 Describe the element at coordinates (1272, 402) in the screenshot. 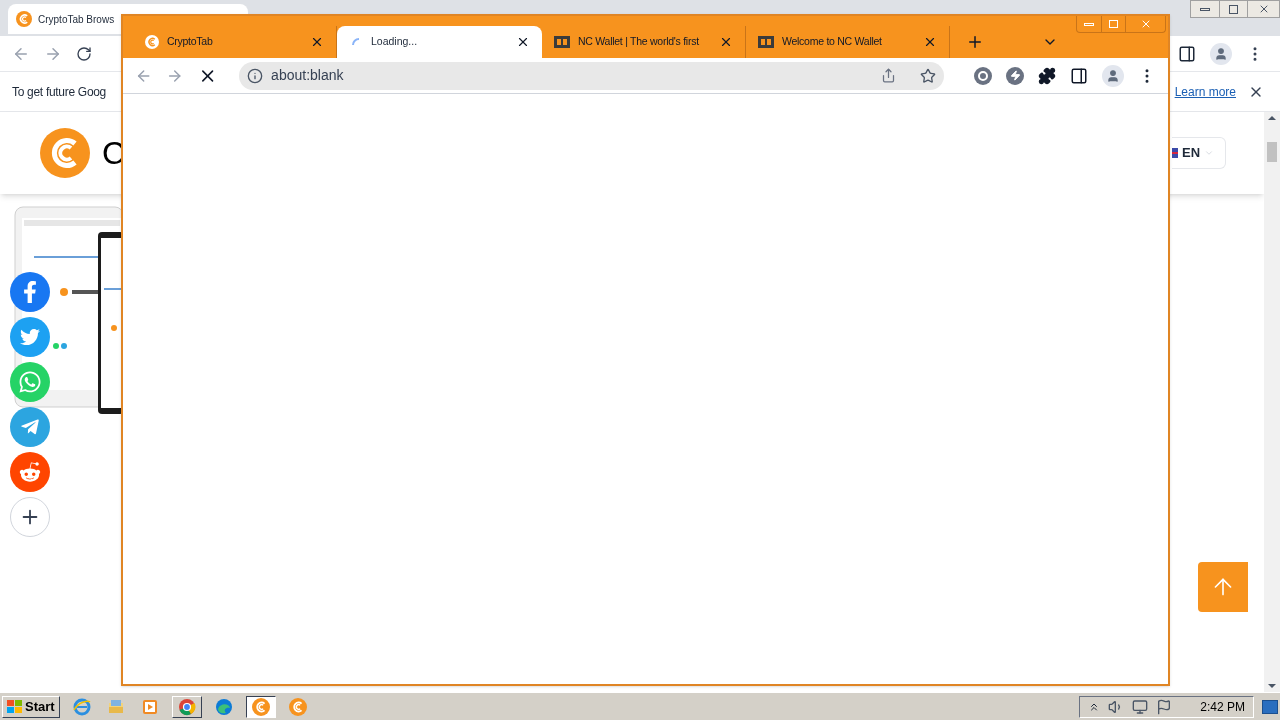

I see `scrollbar` at that location.